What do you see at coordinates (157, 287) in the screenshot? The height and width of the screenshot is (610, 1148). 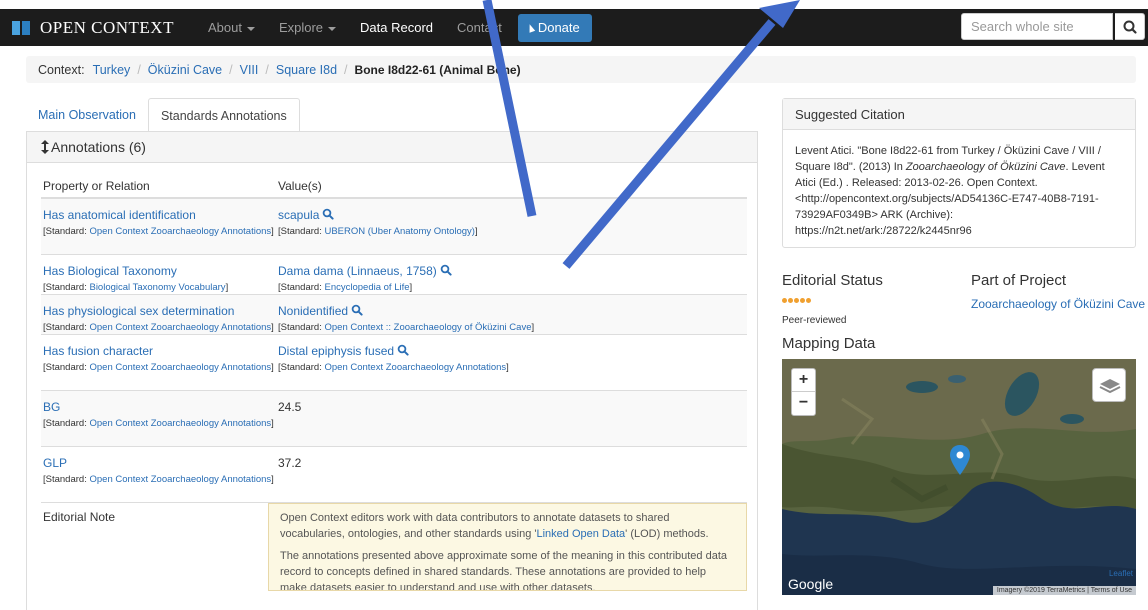 I see `property-standard-link: Biological Taxonomy Vocabulary` at bounding box center [157, 287].